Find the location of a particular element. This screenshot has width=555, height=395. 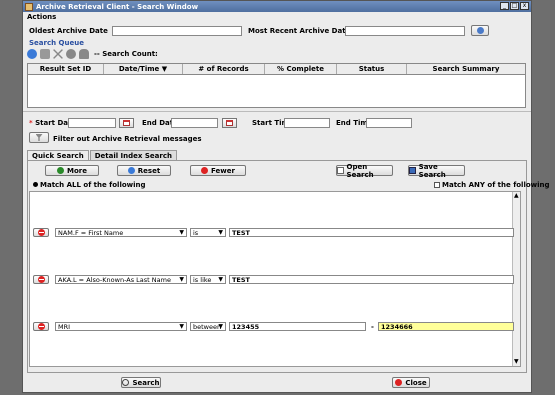

close-button: Close is located at coordinates (411, 382).